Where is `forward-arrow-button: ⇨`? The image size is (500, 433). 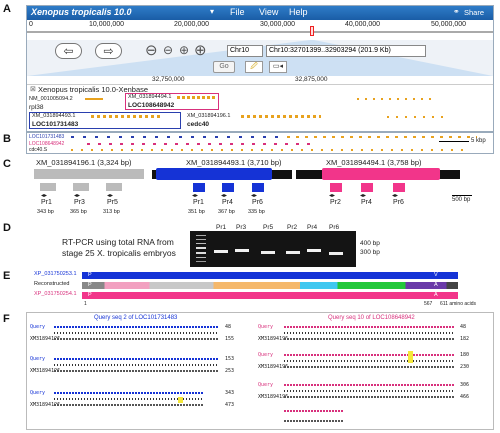
forward-arrow-button: ⇨ is located at coordinates (108, 51).